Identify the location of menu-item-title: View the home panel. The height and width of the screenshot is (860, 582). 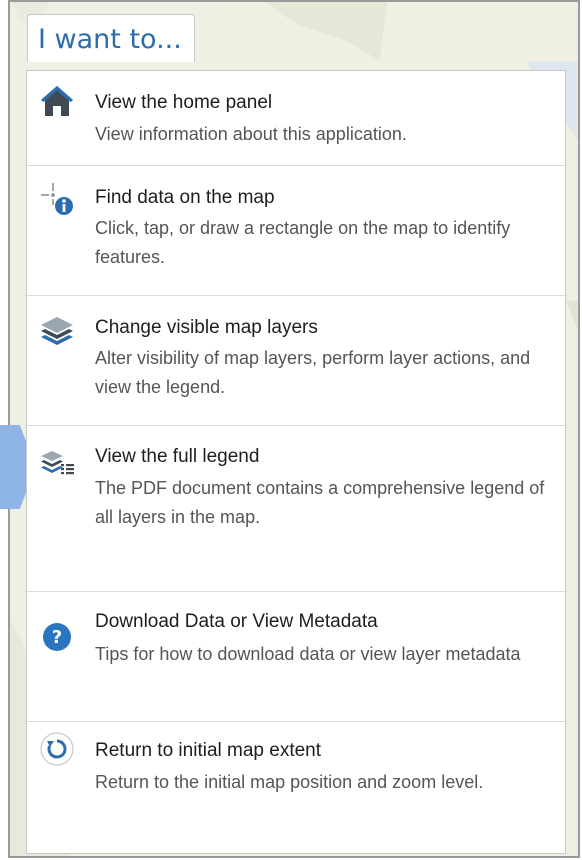
(184, 102).